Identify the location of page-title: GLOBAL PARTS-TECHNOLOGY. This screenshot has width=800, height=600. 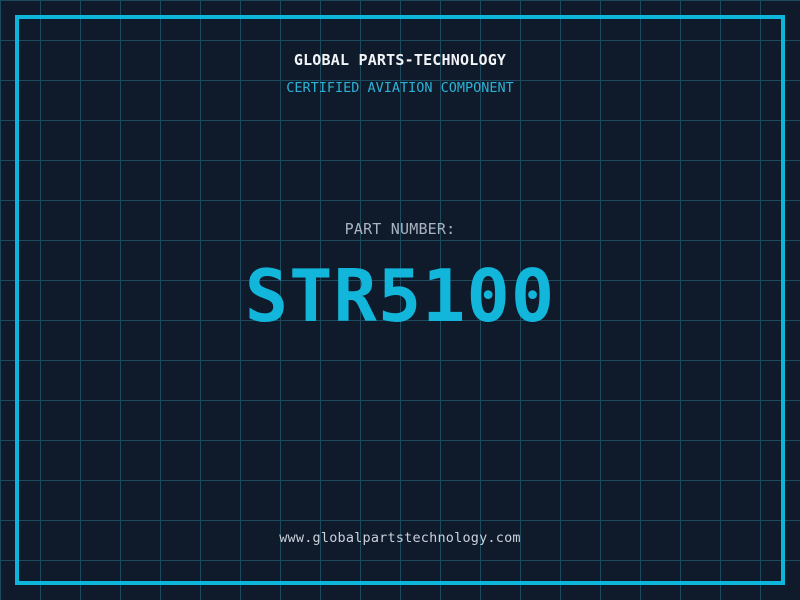
(400, 60).